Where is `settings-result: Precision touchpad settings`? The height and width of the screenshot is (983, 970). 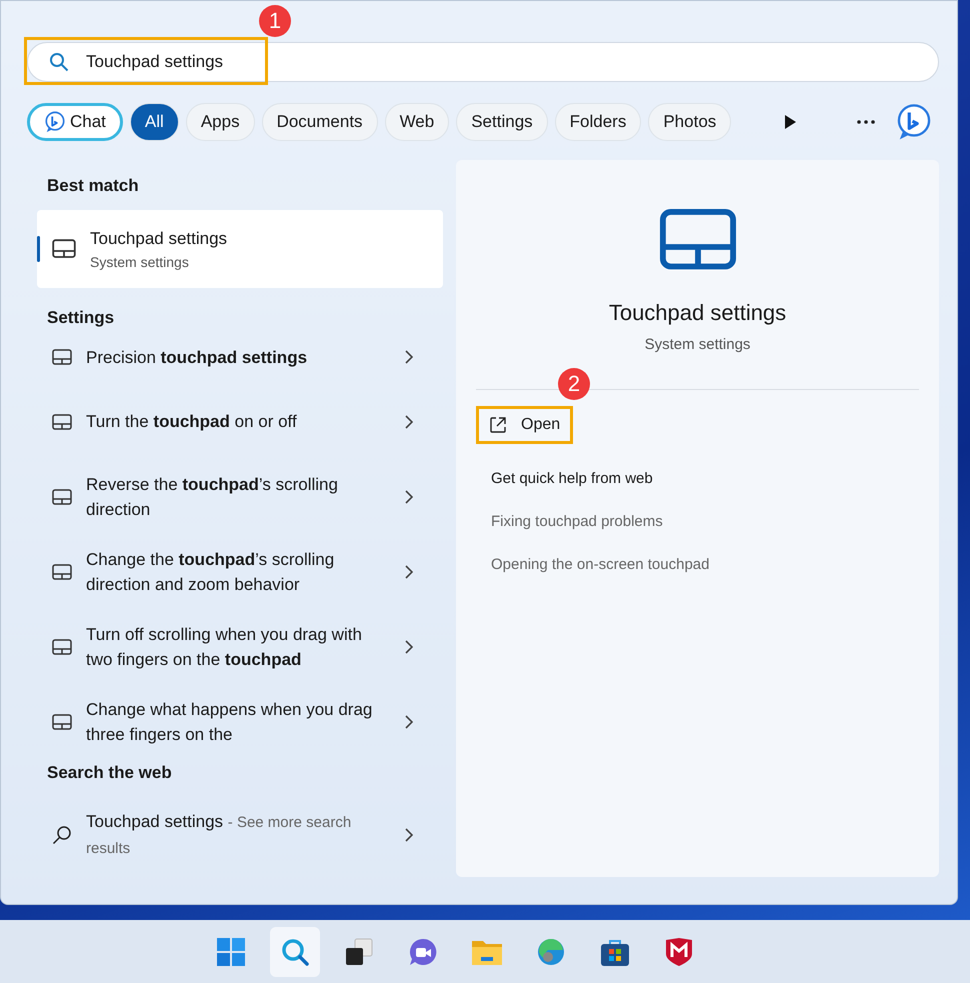
settings-result: Precision touchpad settings is located at coordinates (235, 357).